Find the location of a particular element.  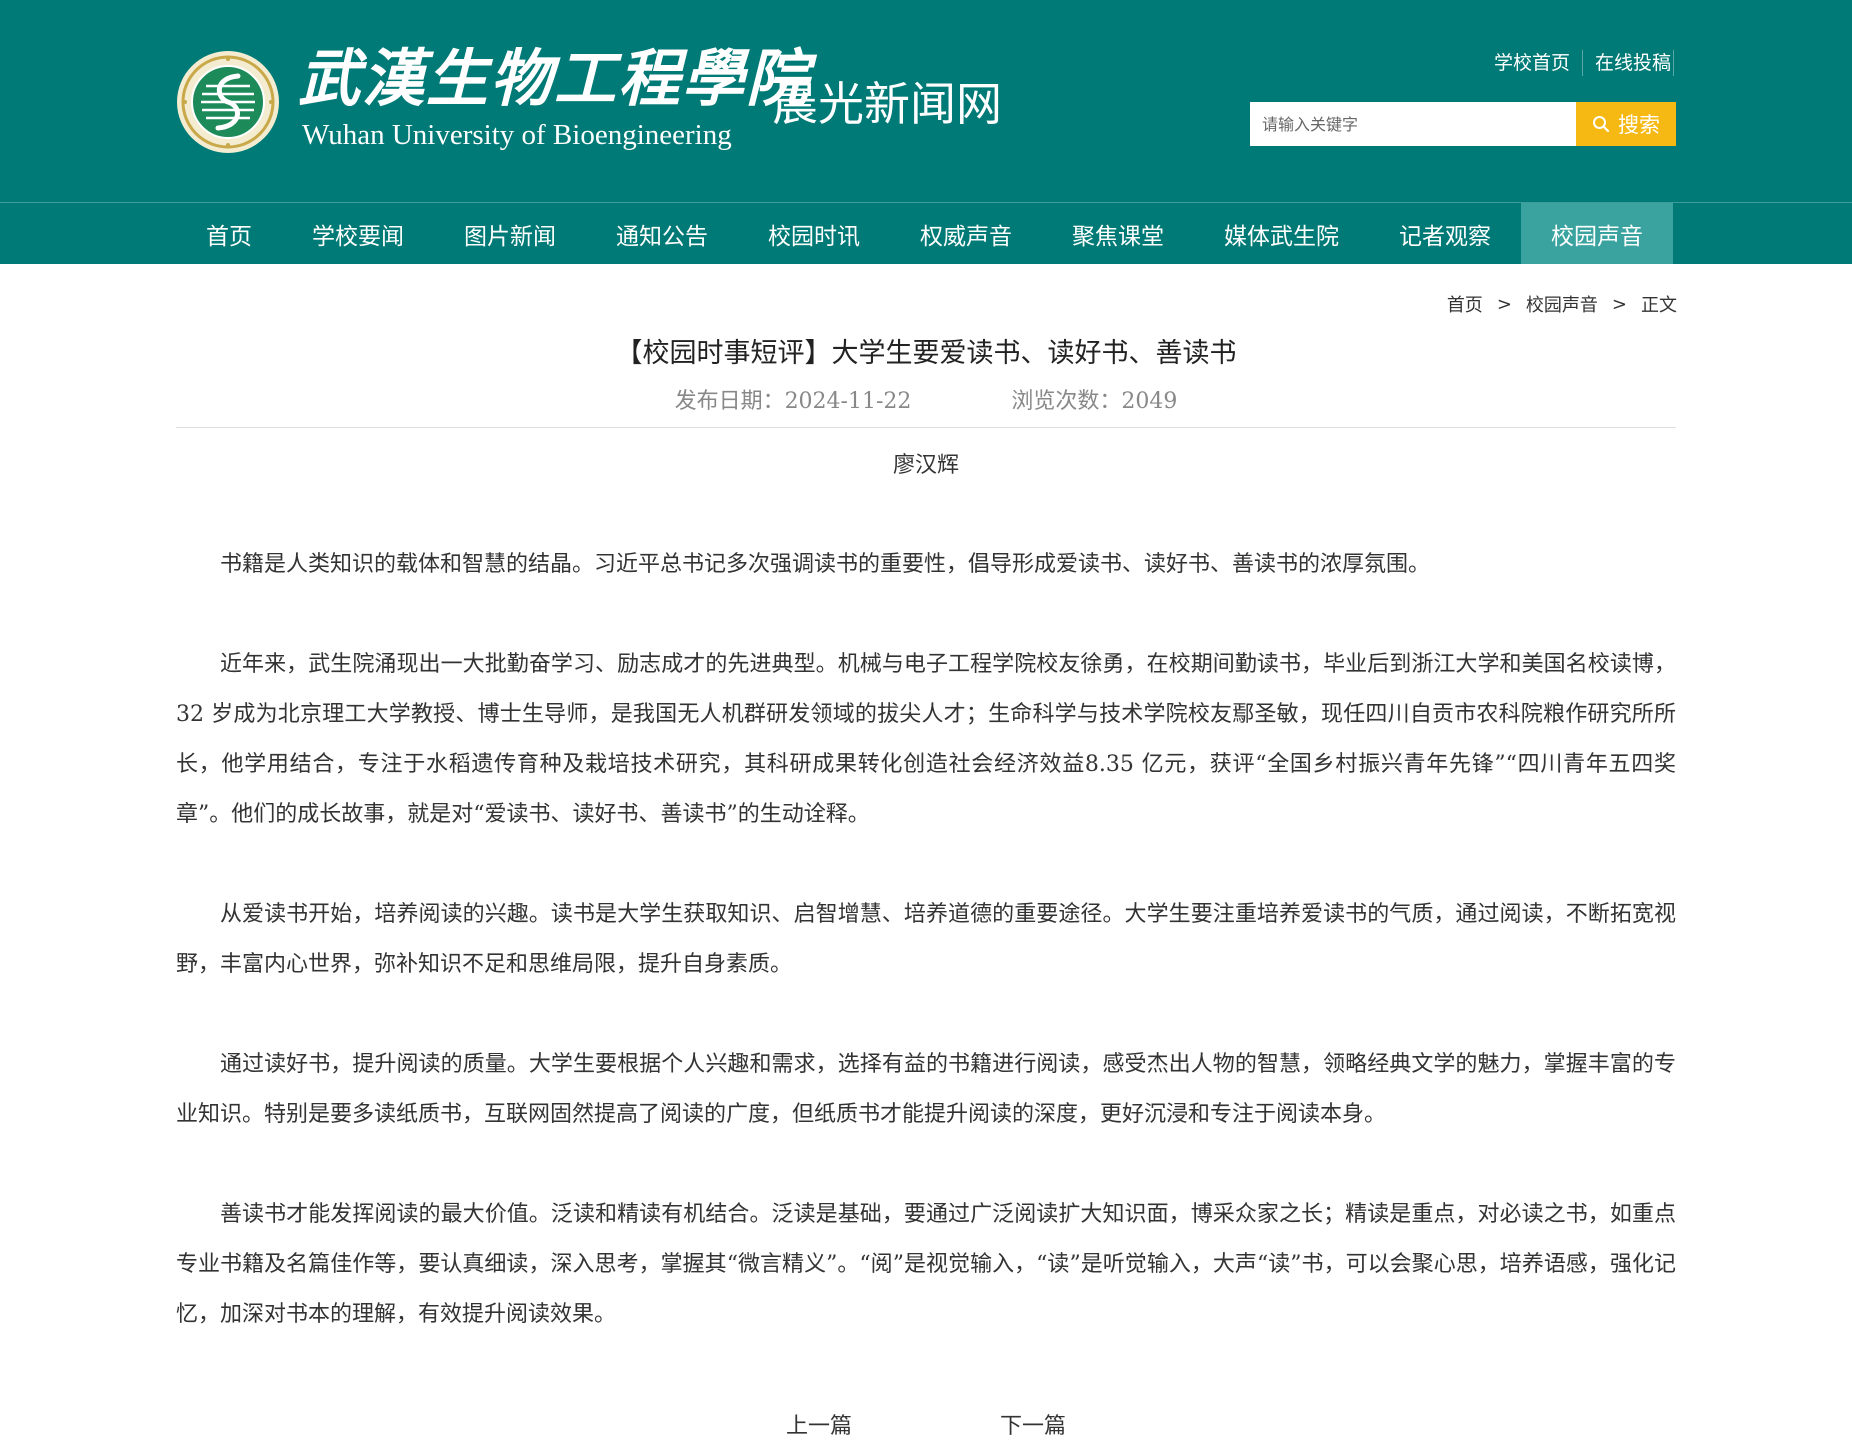

breadcrumb-campus-voice: 校园声音 is located at coordinates (1562, 304).